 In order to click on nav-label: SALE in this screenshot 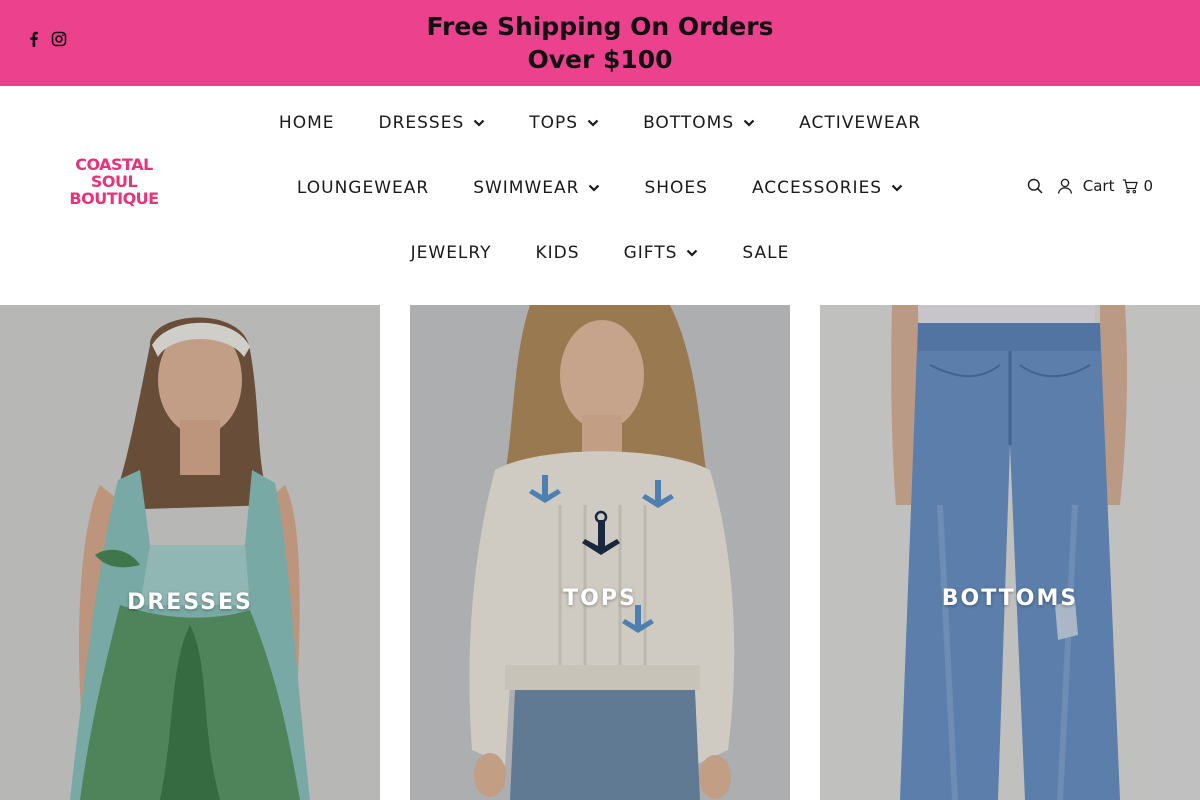, I will do `click(766, 253)`.